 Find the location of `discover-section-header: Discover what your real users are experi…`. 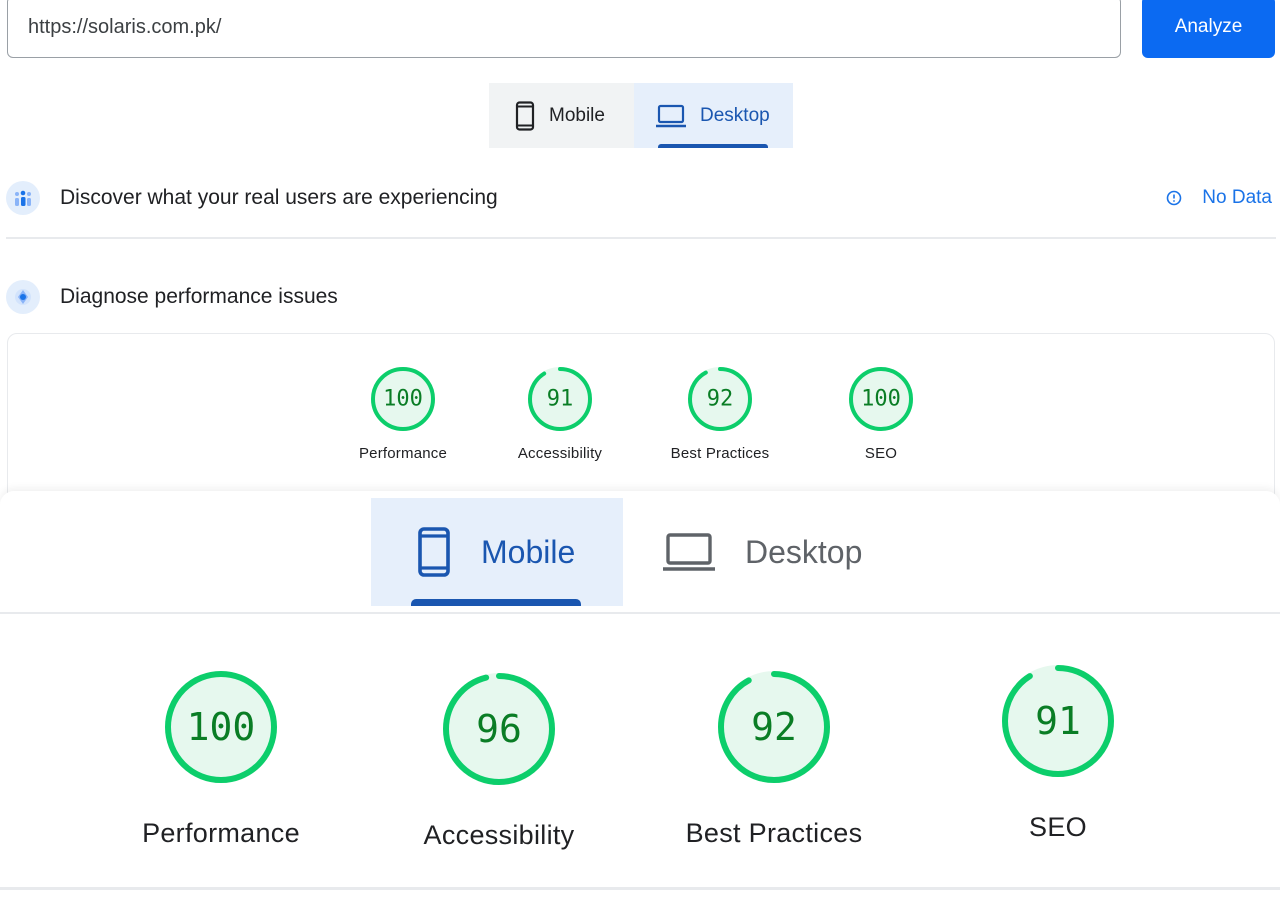

discover-section-header: Discover what your real users are experi… is located at coordinates (641, 198).